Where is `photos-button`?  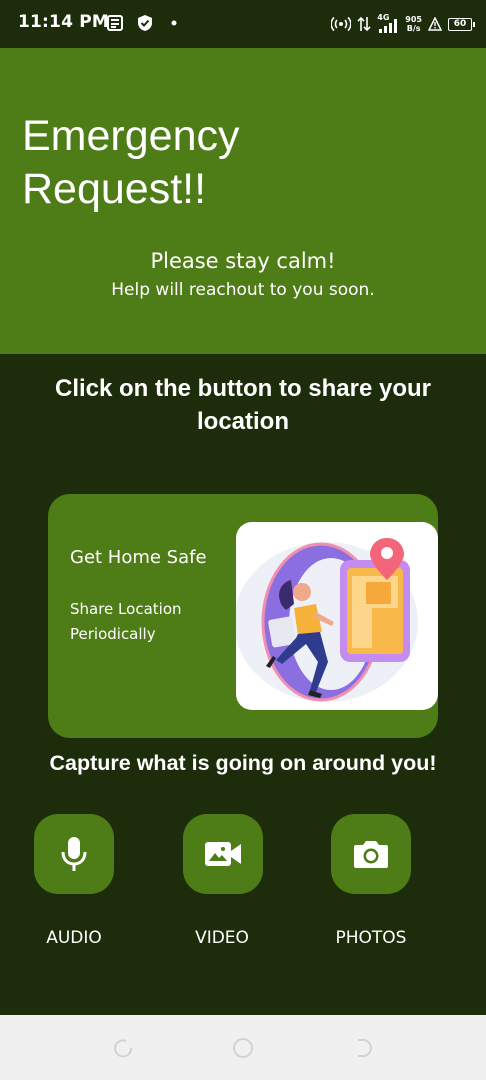 photos-button is located at coordinates (371, 854).